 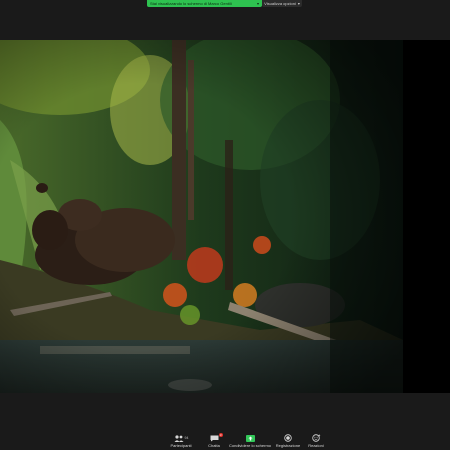 What do you see at coordinates (214, 441) in the screenshot?
I see `chat-button: 3 Chatta` at bounding box center [214, 441].